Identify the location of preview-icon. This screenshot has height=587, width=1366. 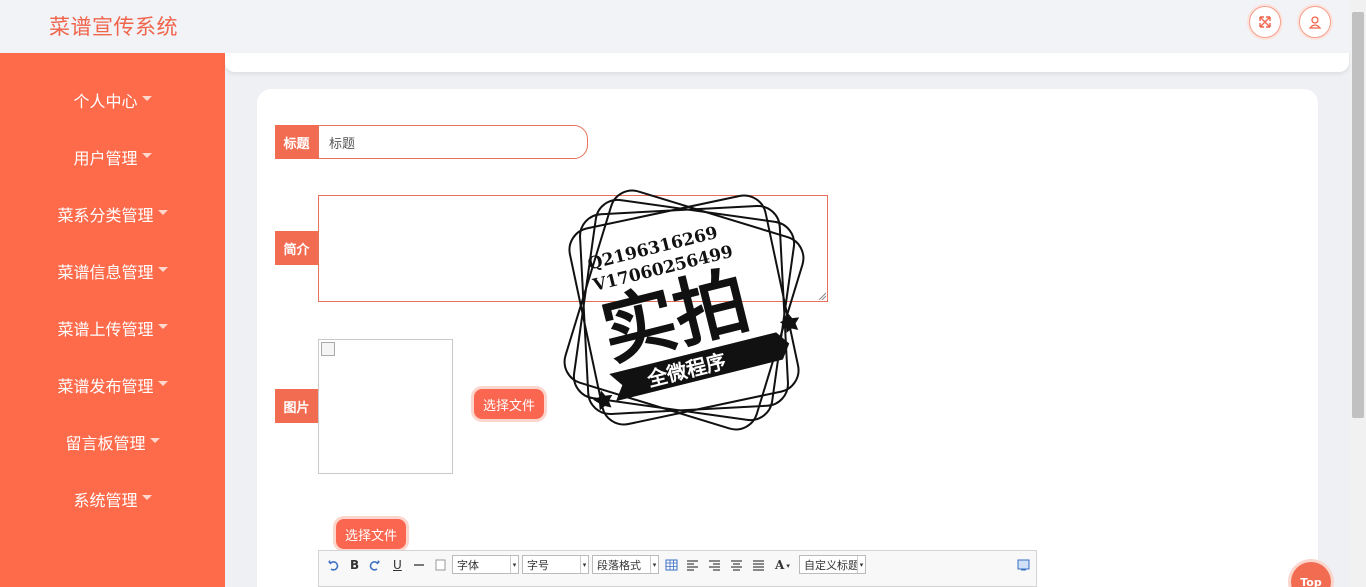
(1023, 565).